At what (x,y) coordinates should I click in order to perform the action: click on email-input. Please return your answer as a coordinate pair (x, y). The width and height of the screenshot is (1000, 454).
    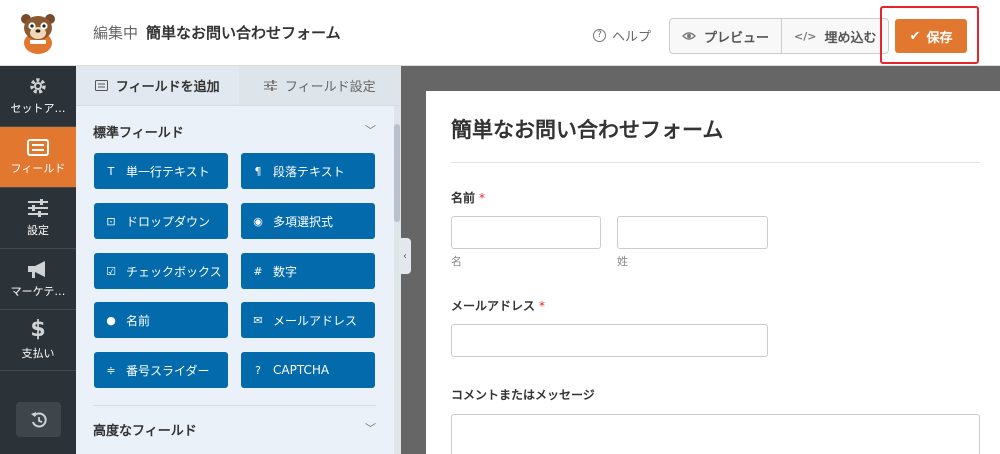
    Looking at the image, I should click on (609, 340).